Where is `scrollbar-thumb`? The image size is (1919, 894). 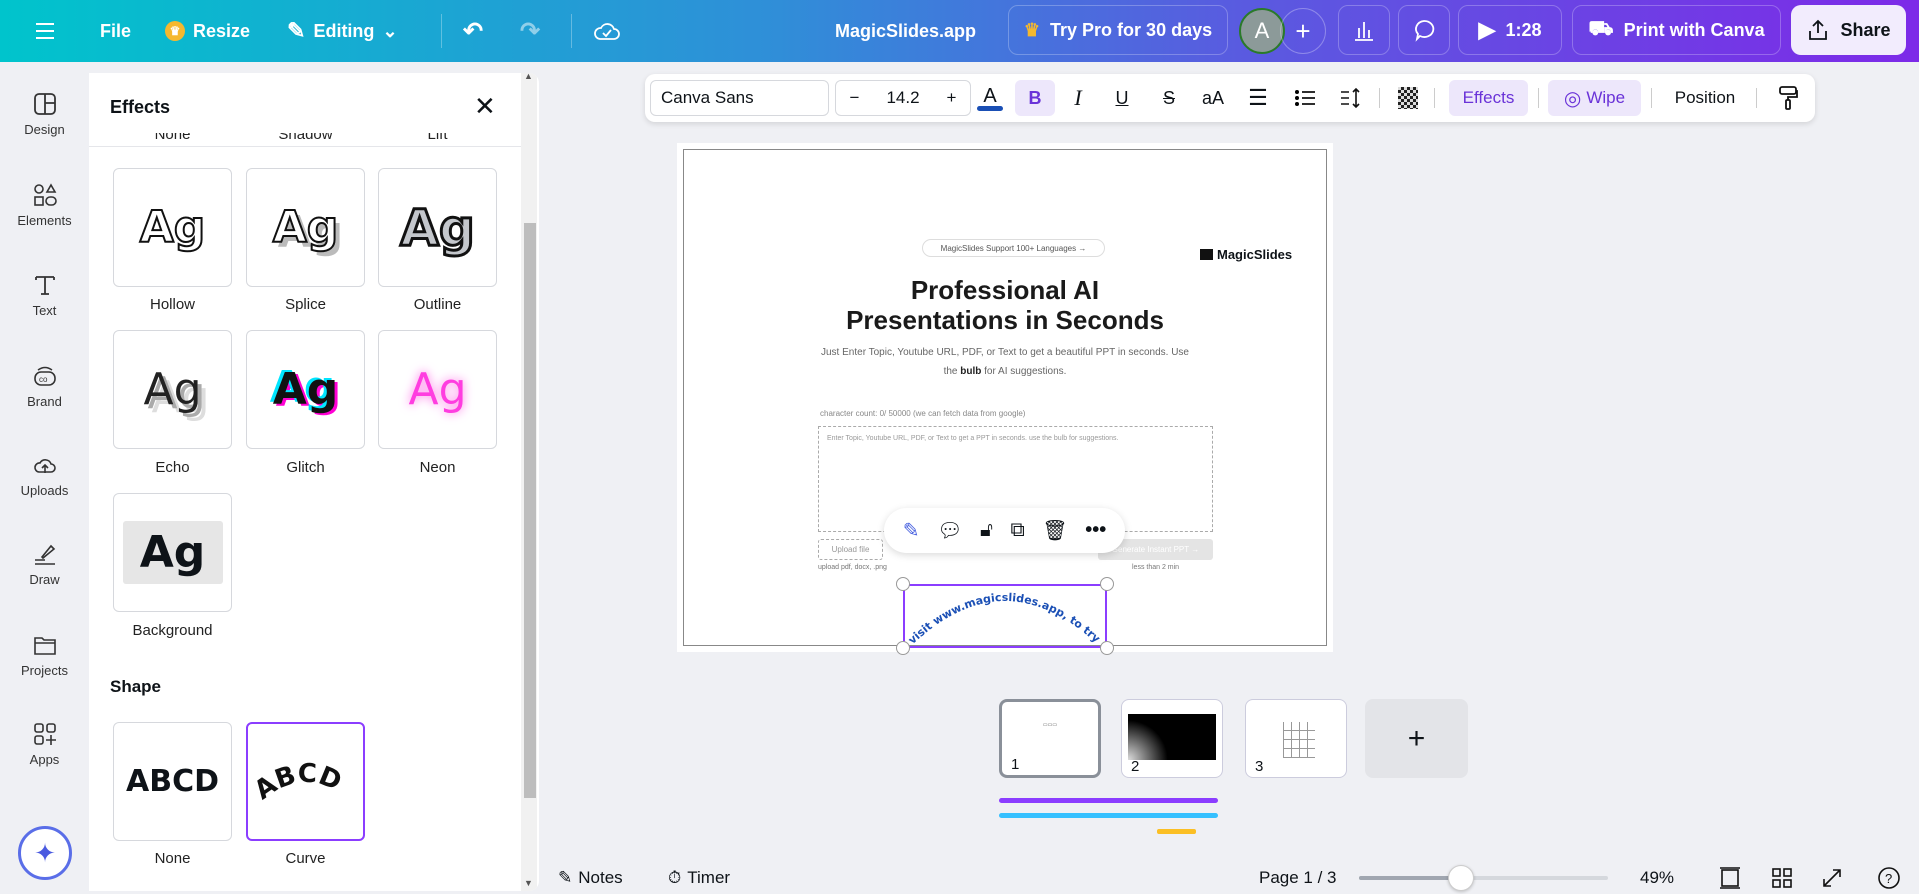 scrollbar-thumb is located at coordinates (530, 510).